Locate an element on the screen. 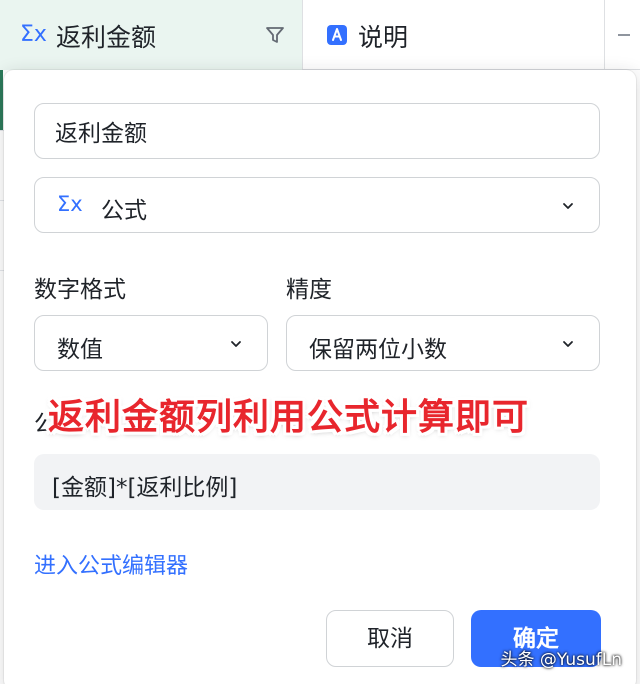  field-name-input-wrapper is located at coordinates (317, 131).